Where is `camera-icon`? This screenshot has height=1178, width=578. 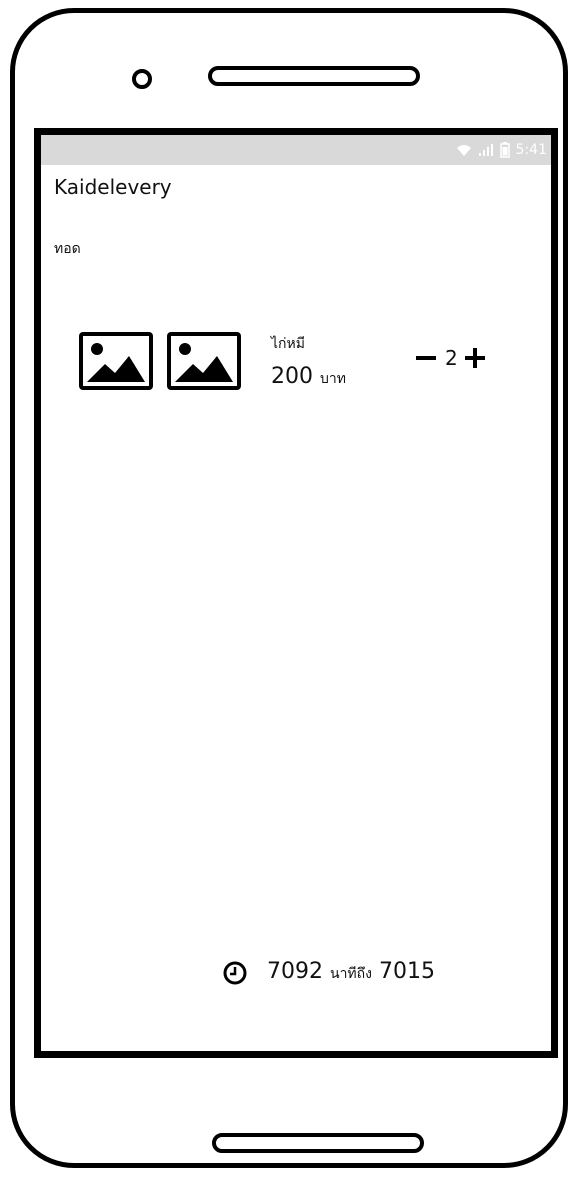 camera-icon is located at coordinates (142, 79).